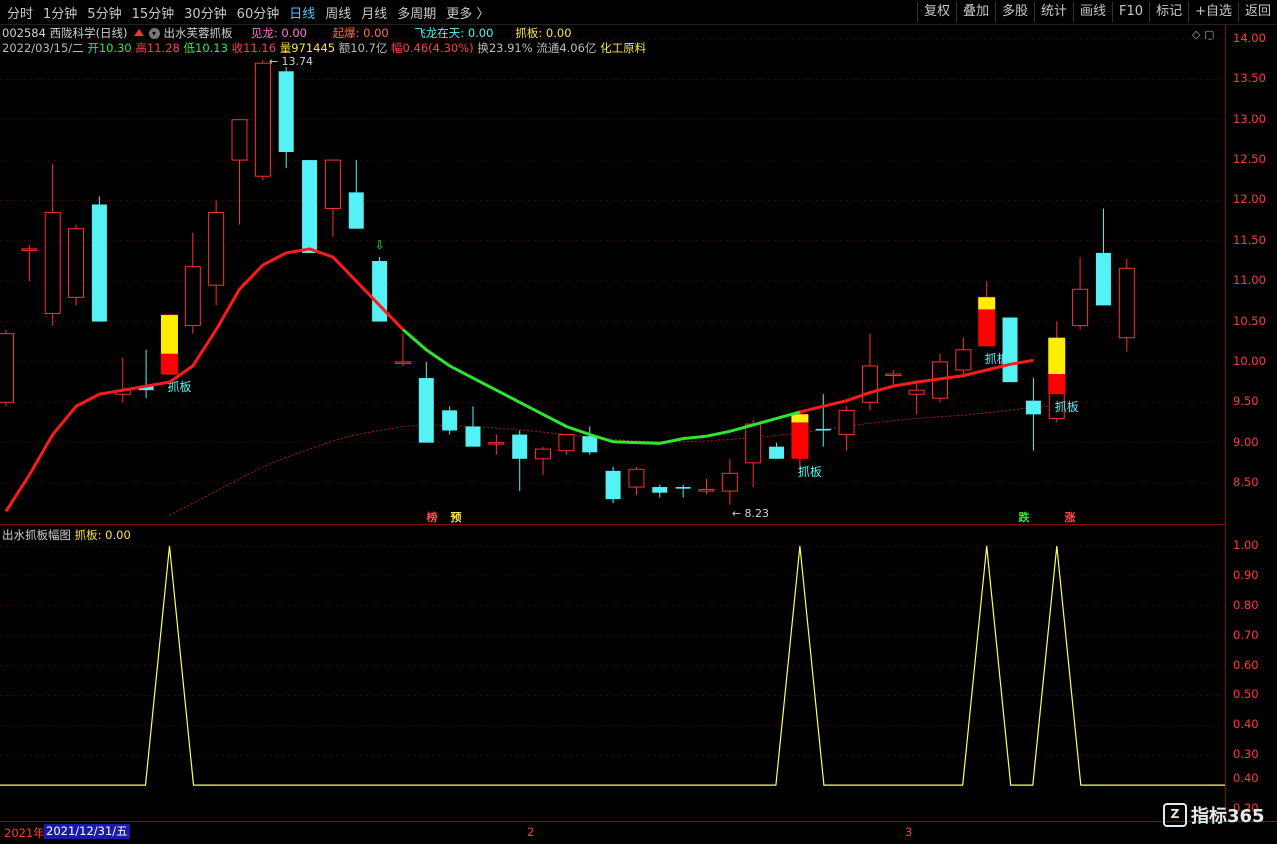 The height and width of the screenshot is (844, 1277). I want to click on tag-bang: 榜, so click(432, 517).